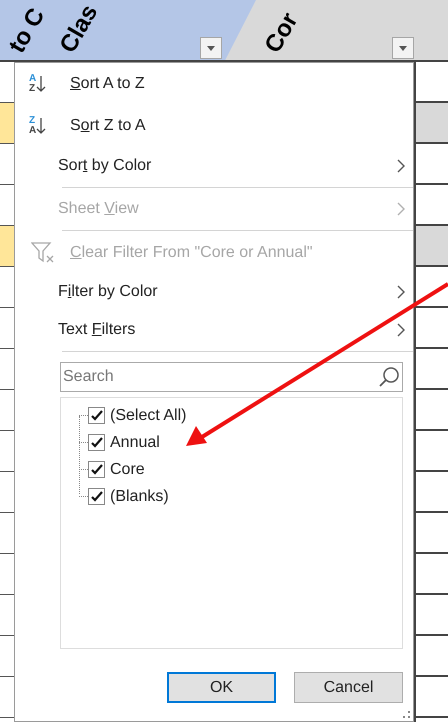 Image resolution: width=448 pixels, height=723 pixels. I want to click on value-label: Annual, so click(135, 442).